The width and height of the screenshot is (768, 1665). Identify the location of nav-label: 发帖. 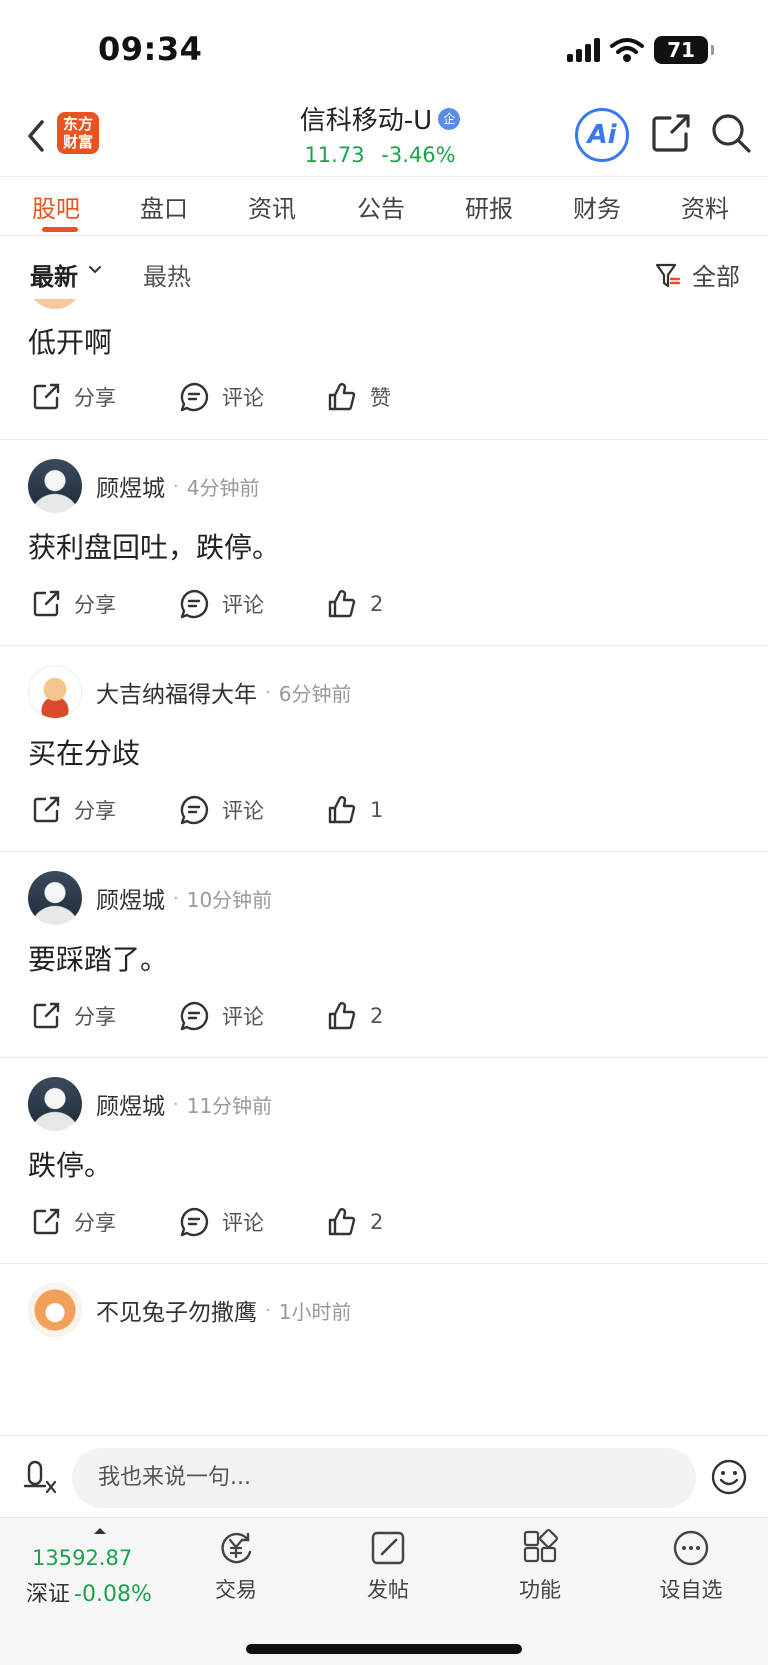
(388, 1590).